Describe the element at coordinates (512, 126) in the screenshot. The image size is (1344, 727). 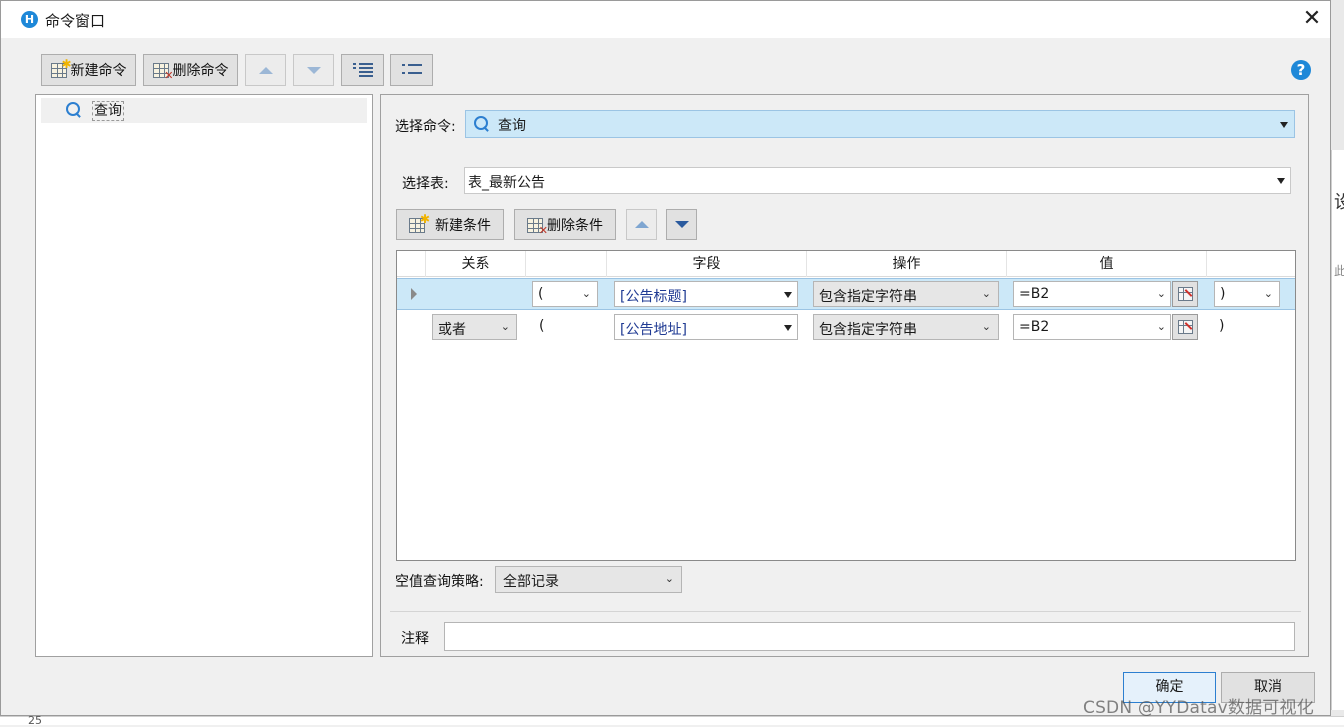
I see `command-select-value: 查询` at that location.